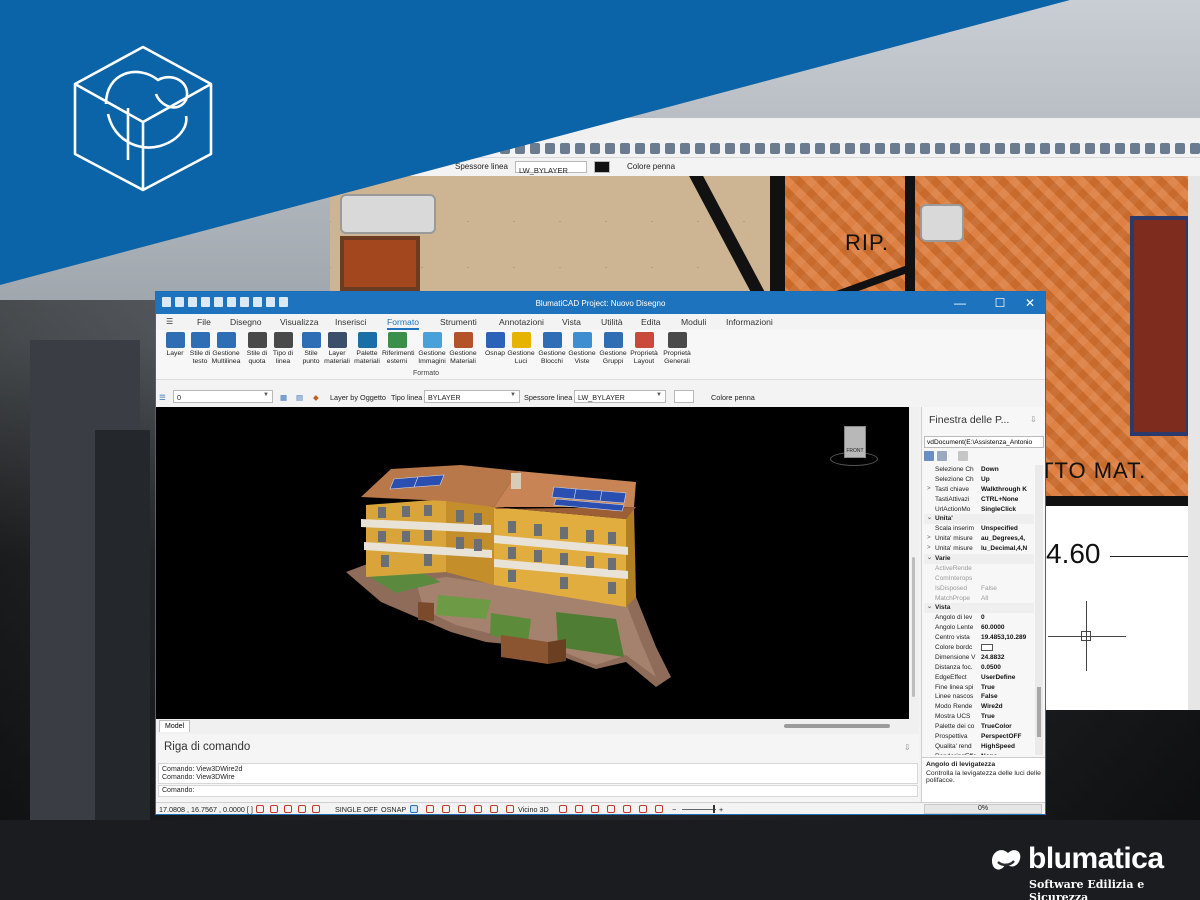 The image size is (1200, 900). I want to click on back-scrollbar, so click(1194, 443).